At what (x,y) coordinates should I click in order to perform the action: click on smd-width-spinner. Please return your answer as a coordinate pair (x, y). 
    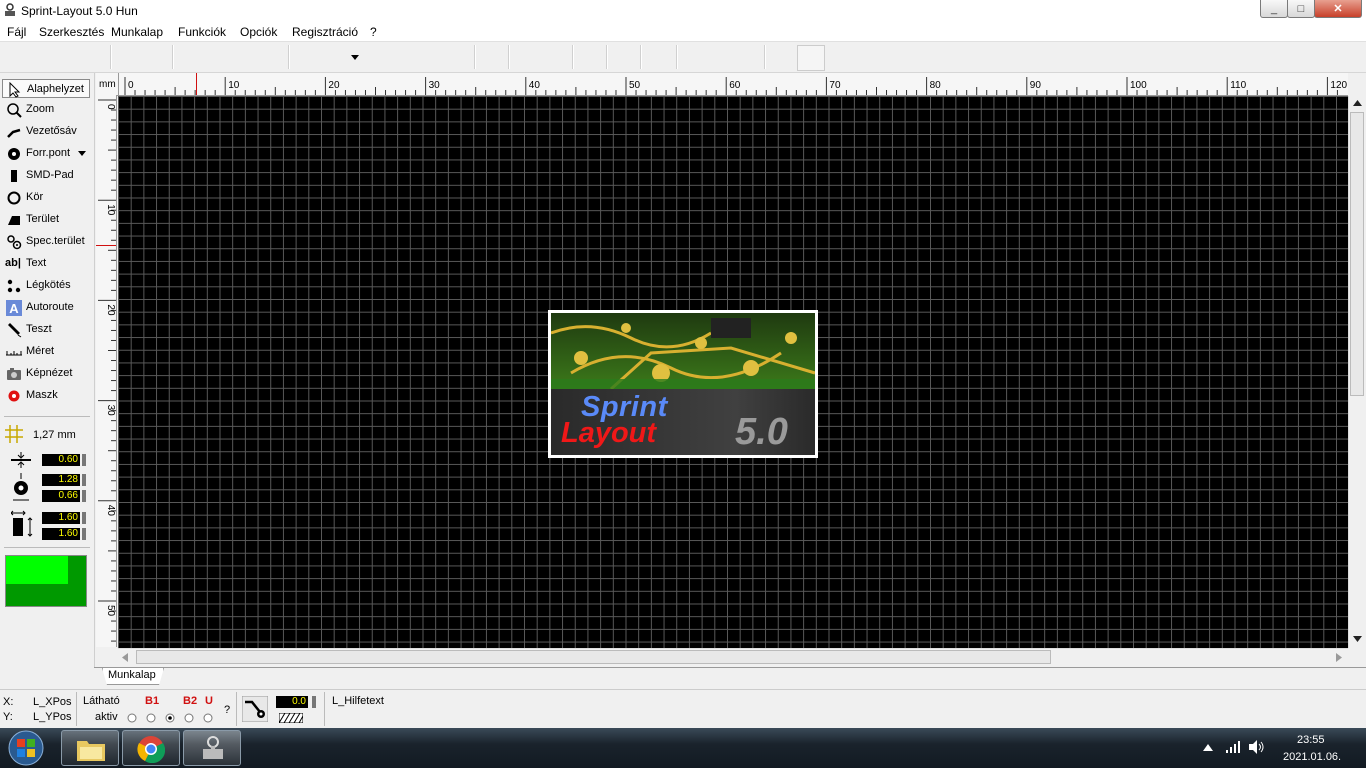
    Looking at the image, I should click on (84, 518).